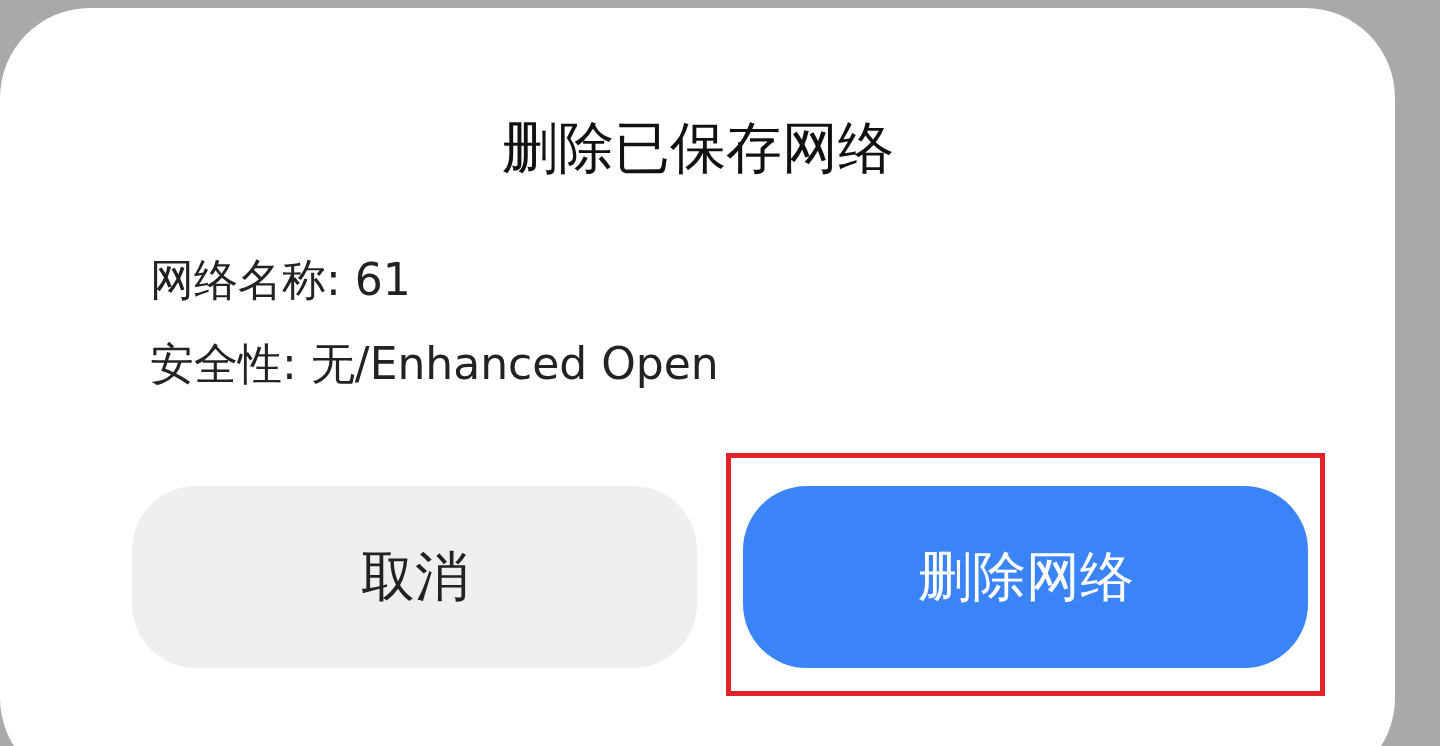  I want to click on detail-text: 网络名称: 61, so click(280, 280).